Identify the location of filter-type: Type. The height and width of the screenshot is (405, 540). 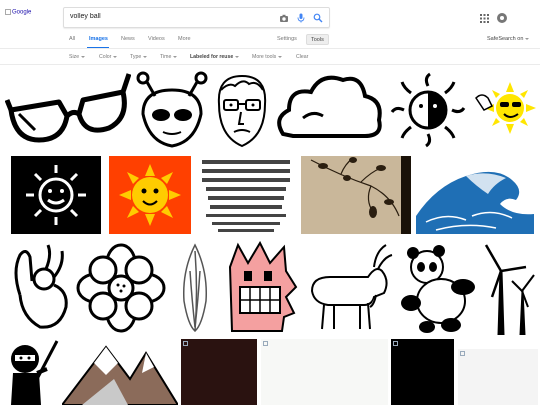
(139, 57).